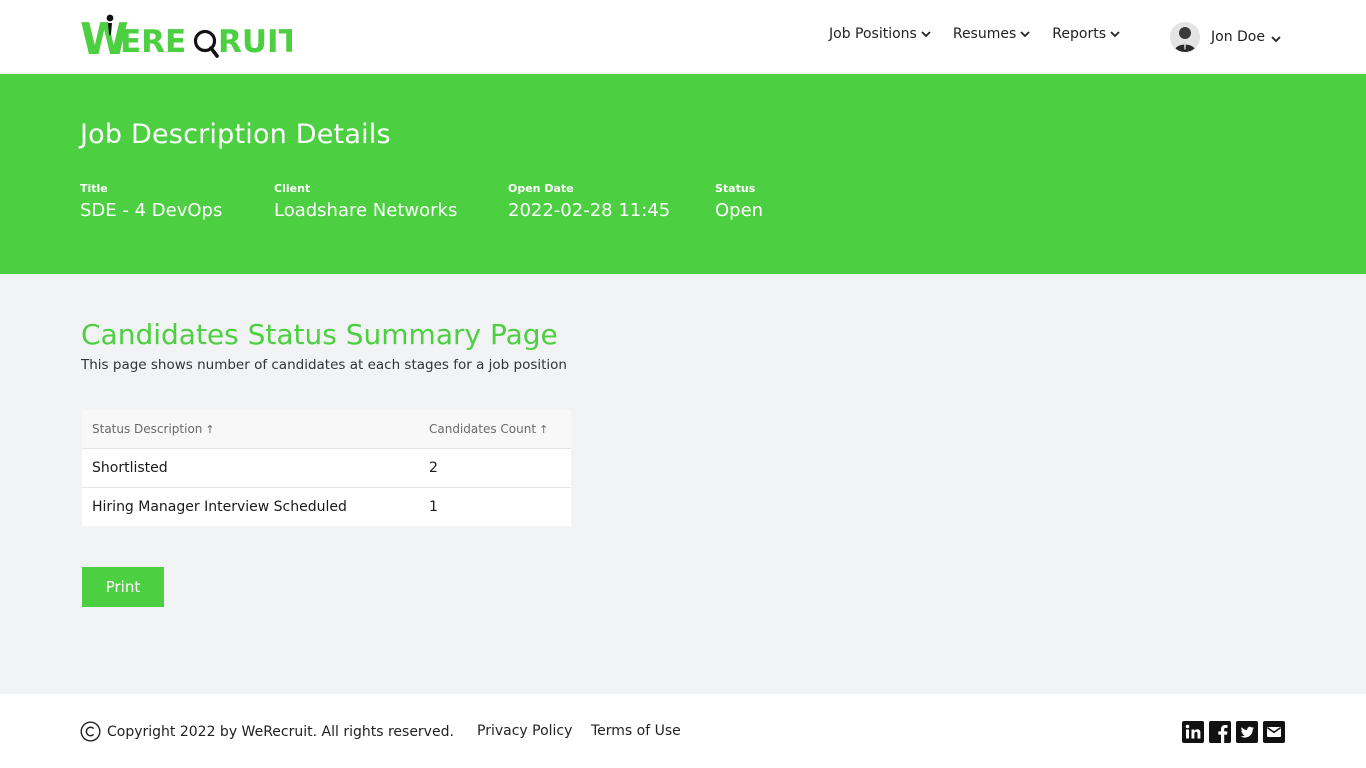  Describe the element at coordinates (873, 34) in the screenshot. I see `nav-job-positions-label: Job Positions` at that location.